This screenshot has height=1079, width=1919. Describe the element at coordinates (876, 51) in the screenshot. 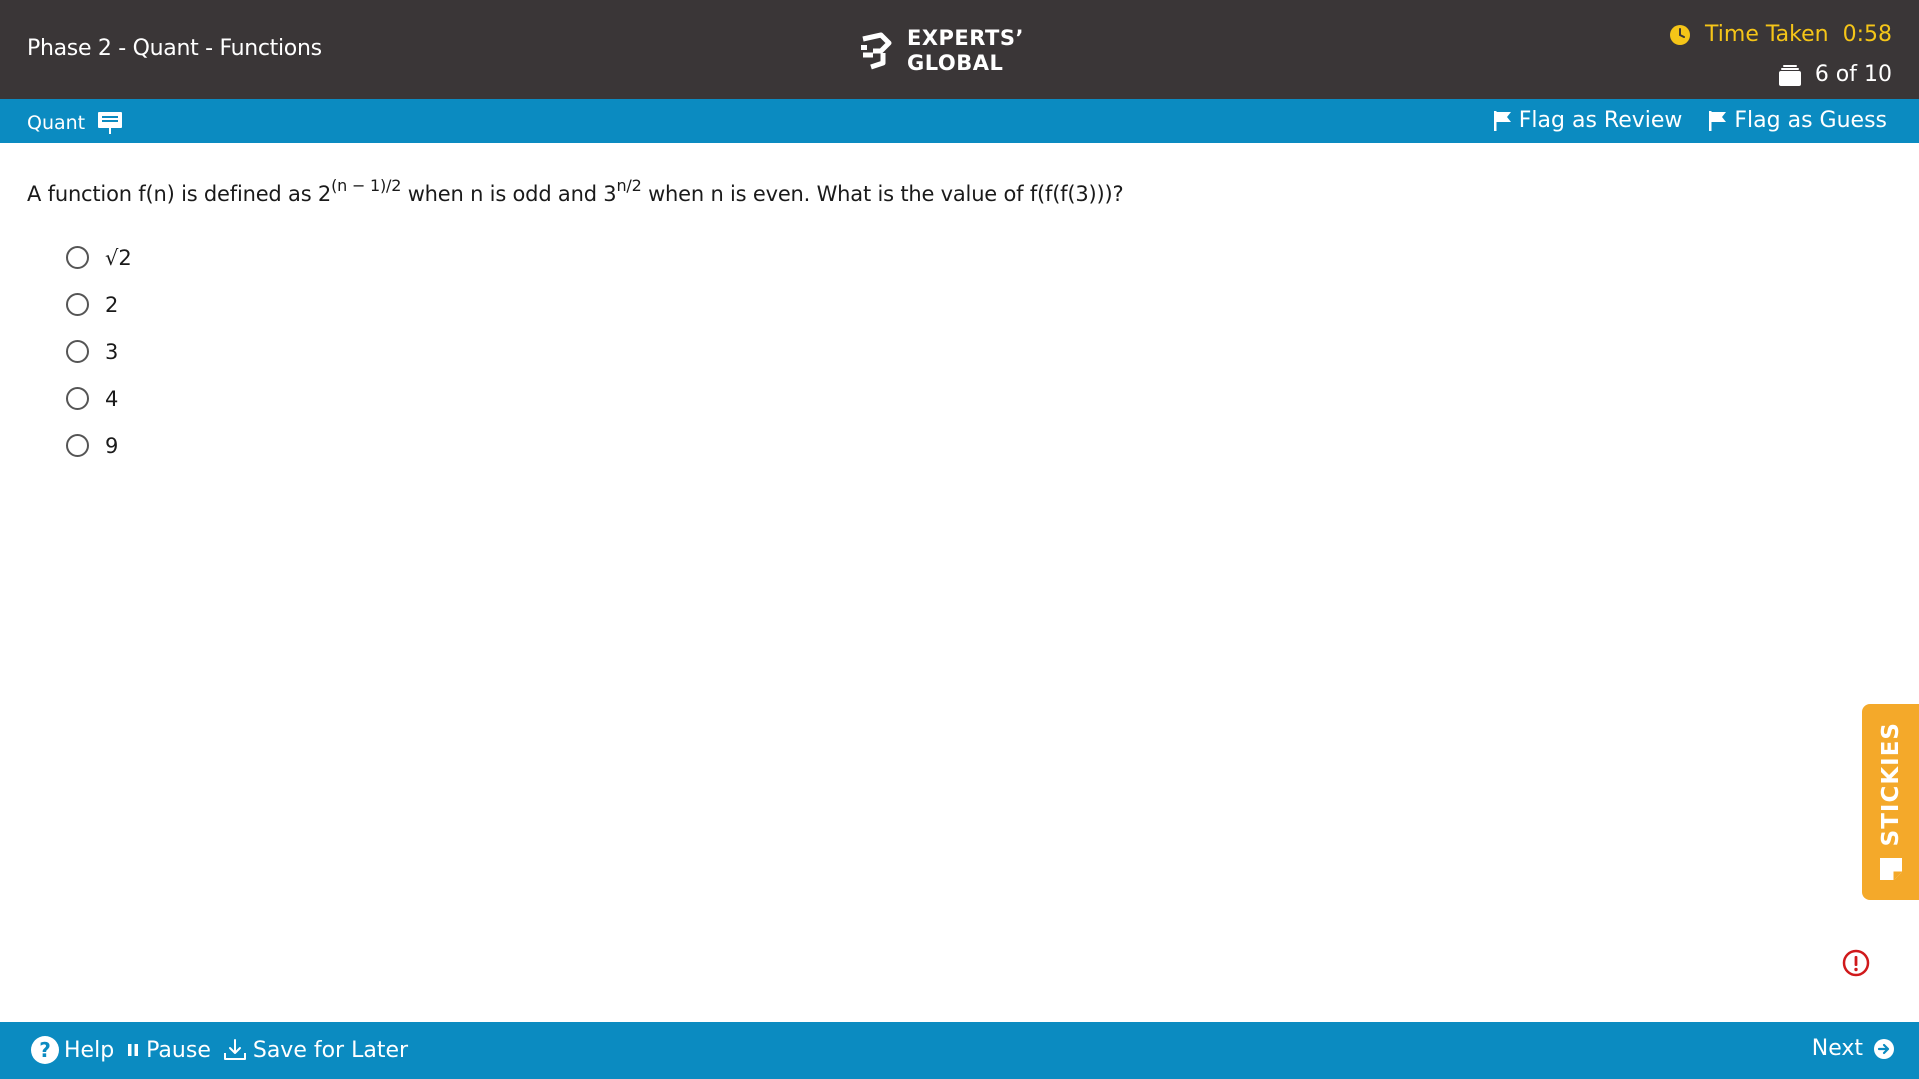

I see `logo-mark-icon` at that location.